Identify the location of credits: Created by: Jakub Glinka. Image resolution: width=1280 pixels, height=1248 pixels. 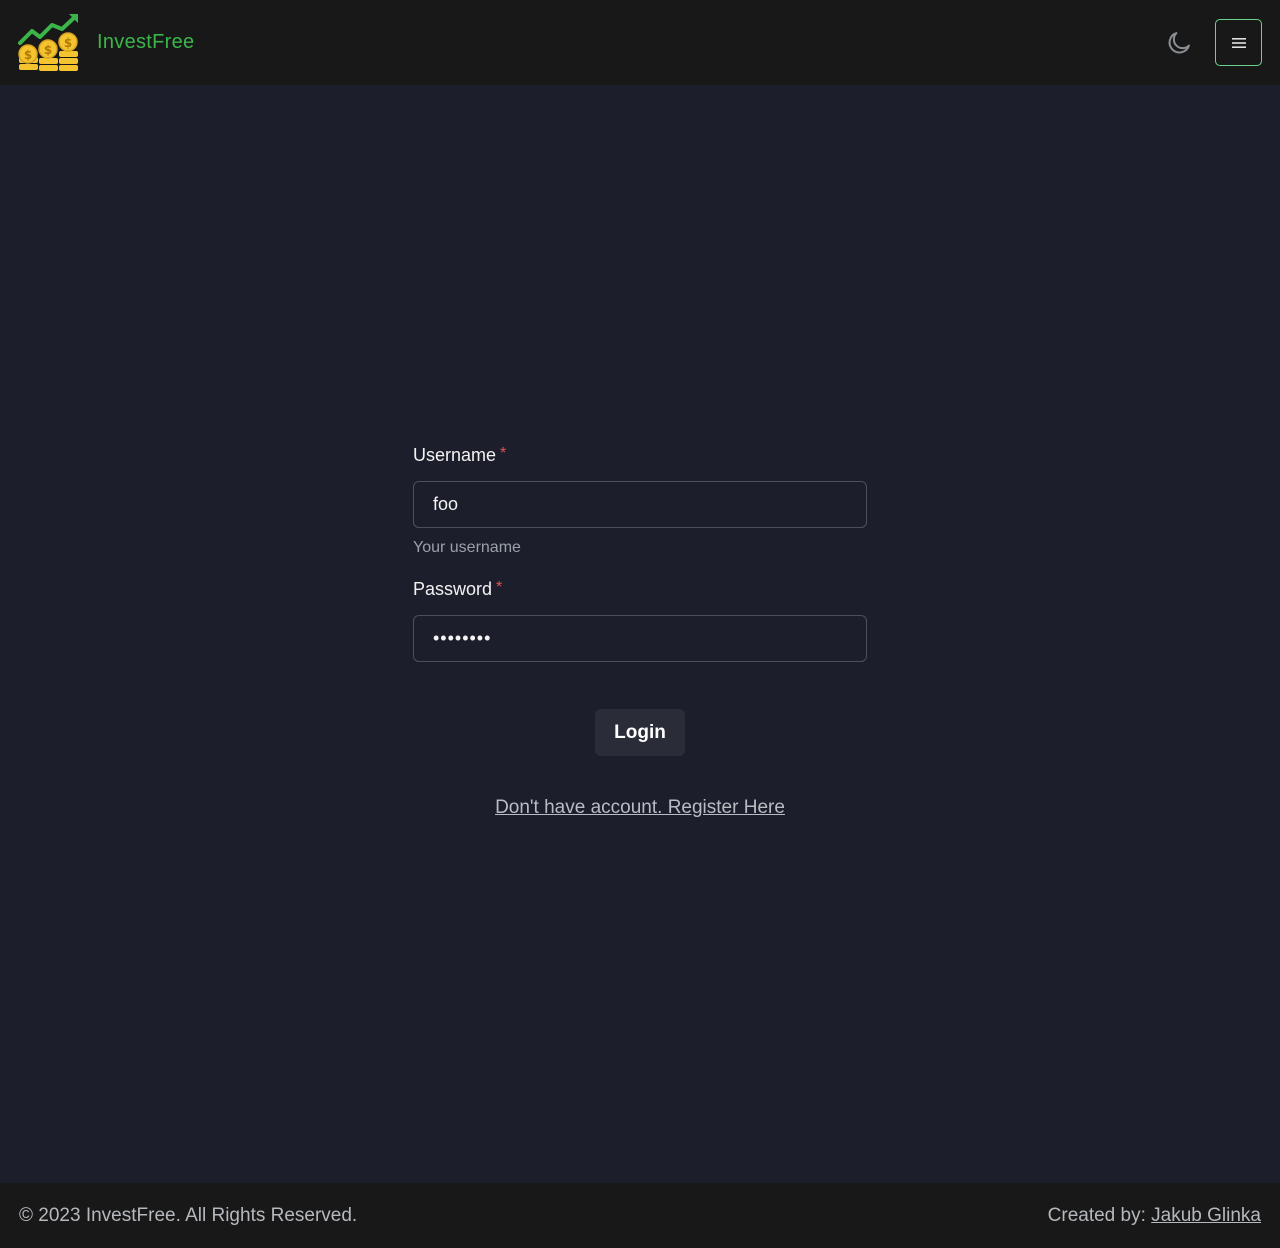
(1154, 1216).